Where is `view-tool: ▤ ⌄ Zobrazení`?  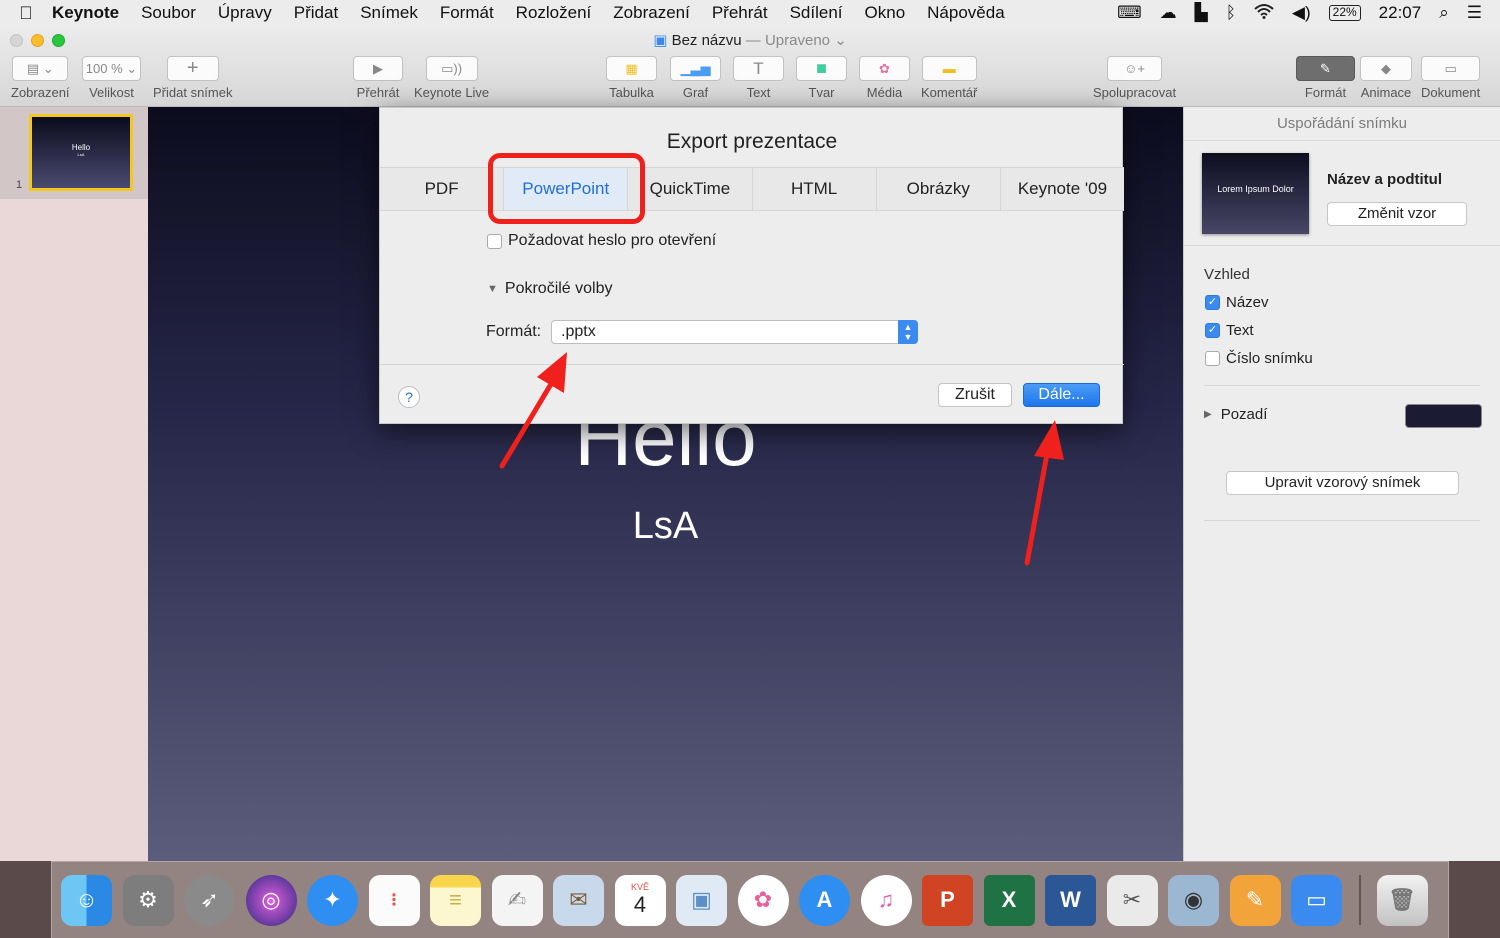 view-tool: ▤ ⌄ Zobrazení is located at coordinates (40, 78).